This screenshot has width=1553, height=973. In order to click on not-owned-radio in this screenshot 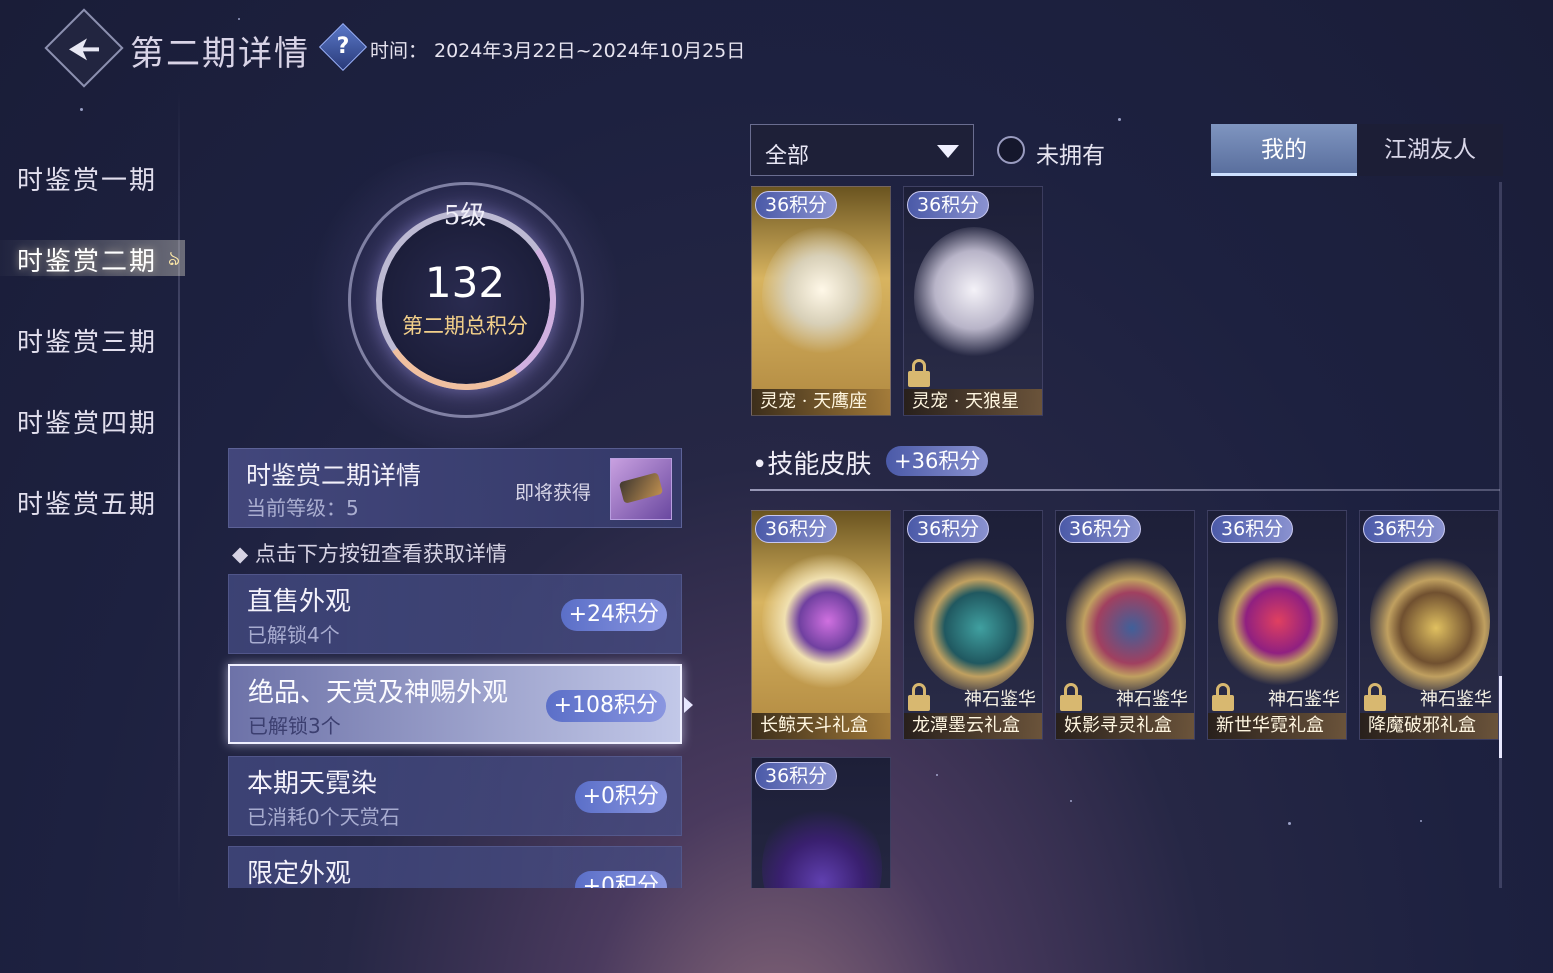, I will do `click(1011, 150)`.